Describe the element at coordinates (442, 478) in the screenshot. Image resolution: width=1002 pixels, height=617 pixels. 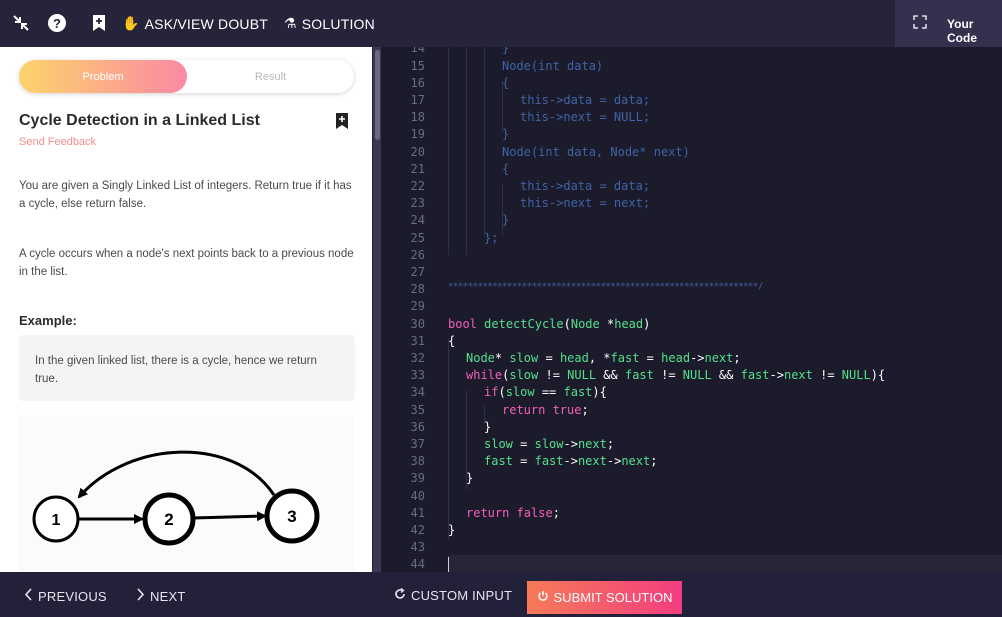
I see `code-line: 39}` at that location.